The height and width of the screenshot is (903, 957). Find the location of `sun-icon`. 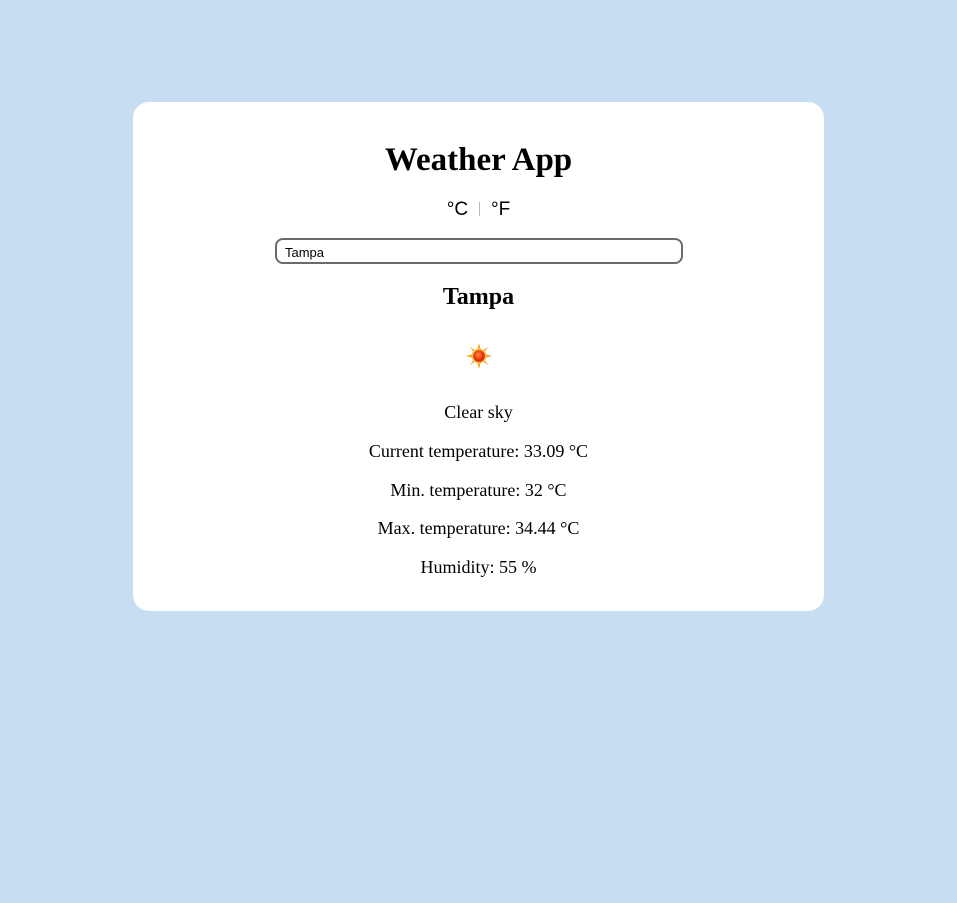

sun-icon is located at coordinates (479, 356).